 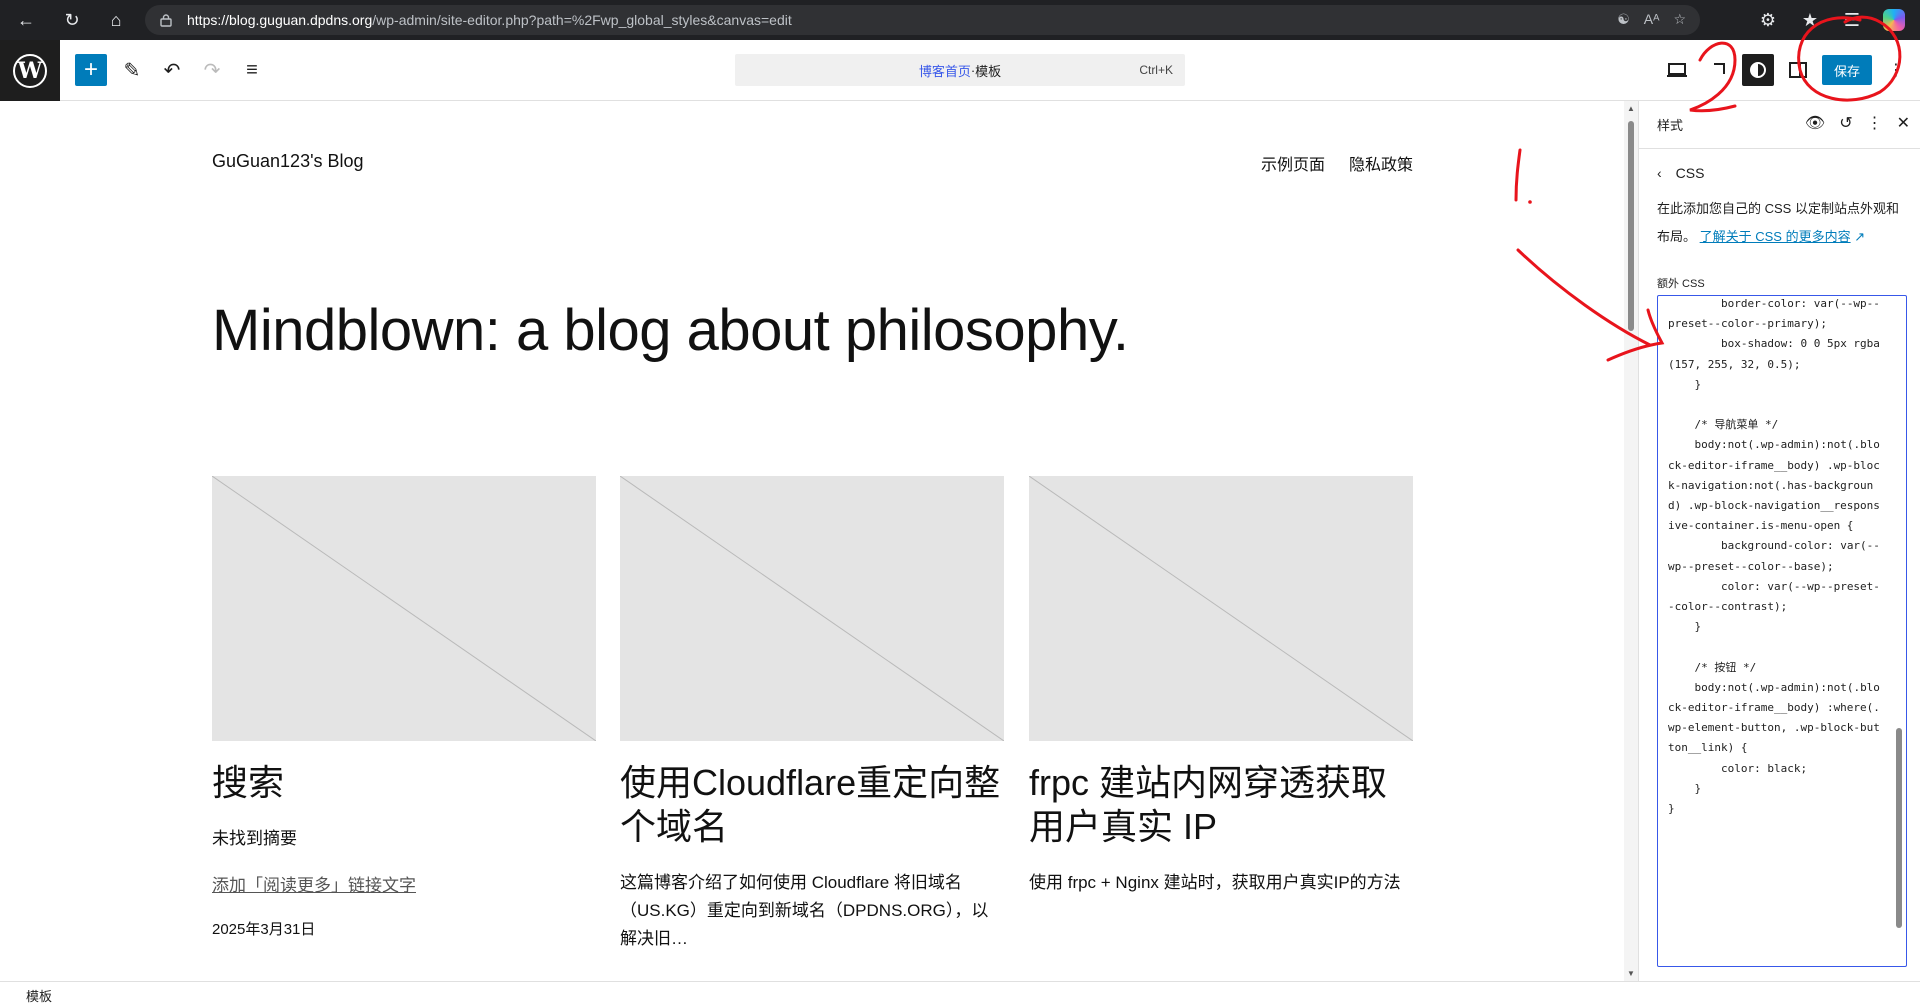 What do you see at coordinates (1810, 20) in the screenshot?
I see `favorites-icon: ★` at bounding box center [1810, 20].